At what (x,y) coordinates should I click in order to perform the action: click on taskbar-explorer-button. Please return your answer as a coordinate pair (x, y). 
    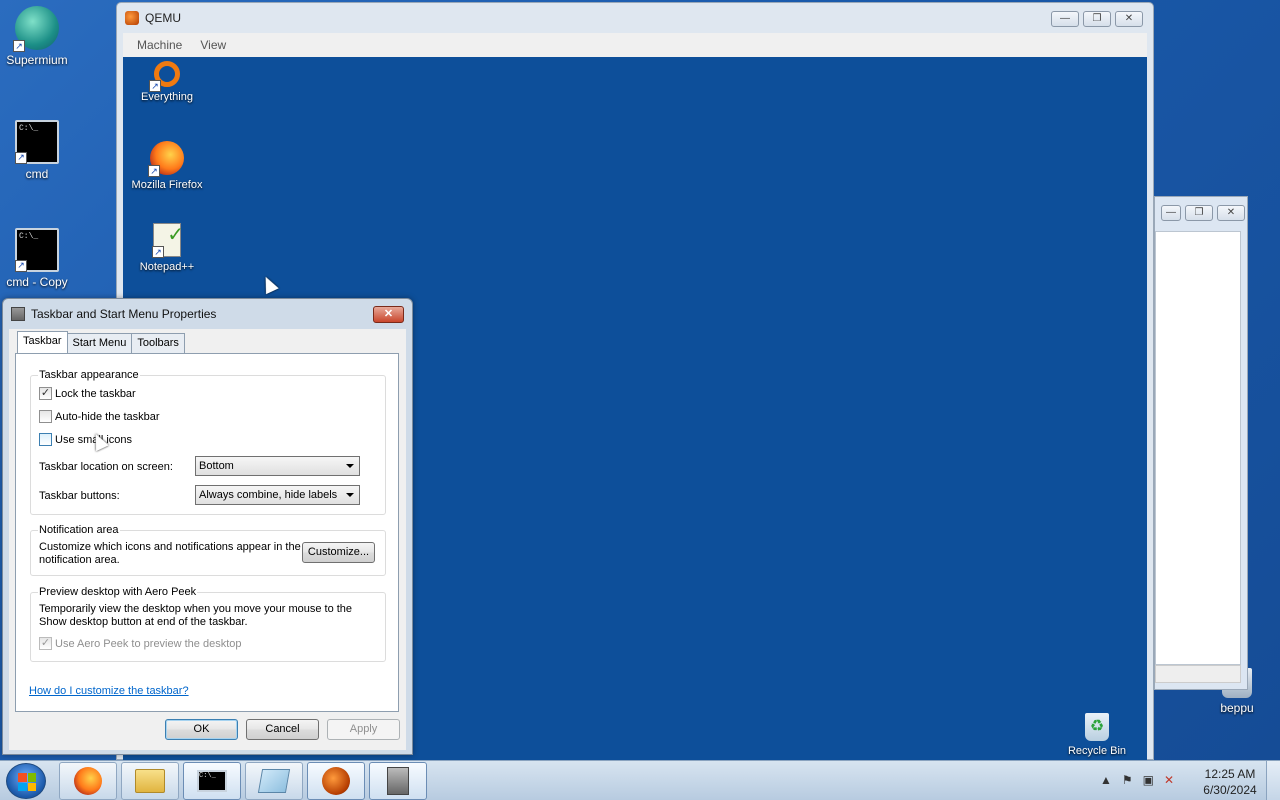
    Looking at the image, I should click on (150, 781).